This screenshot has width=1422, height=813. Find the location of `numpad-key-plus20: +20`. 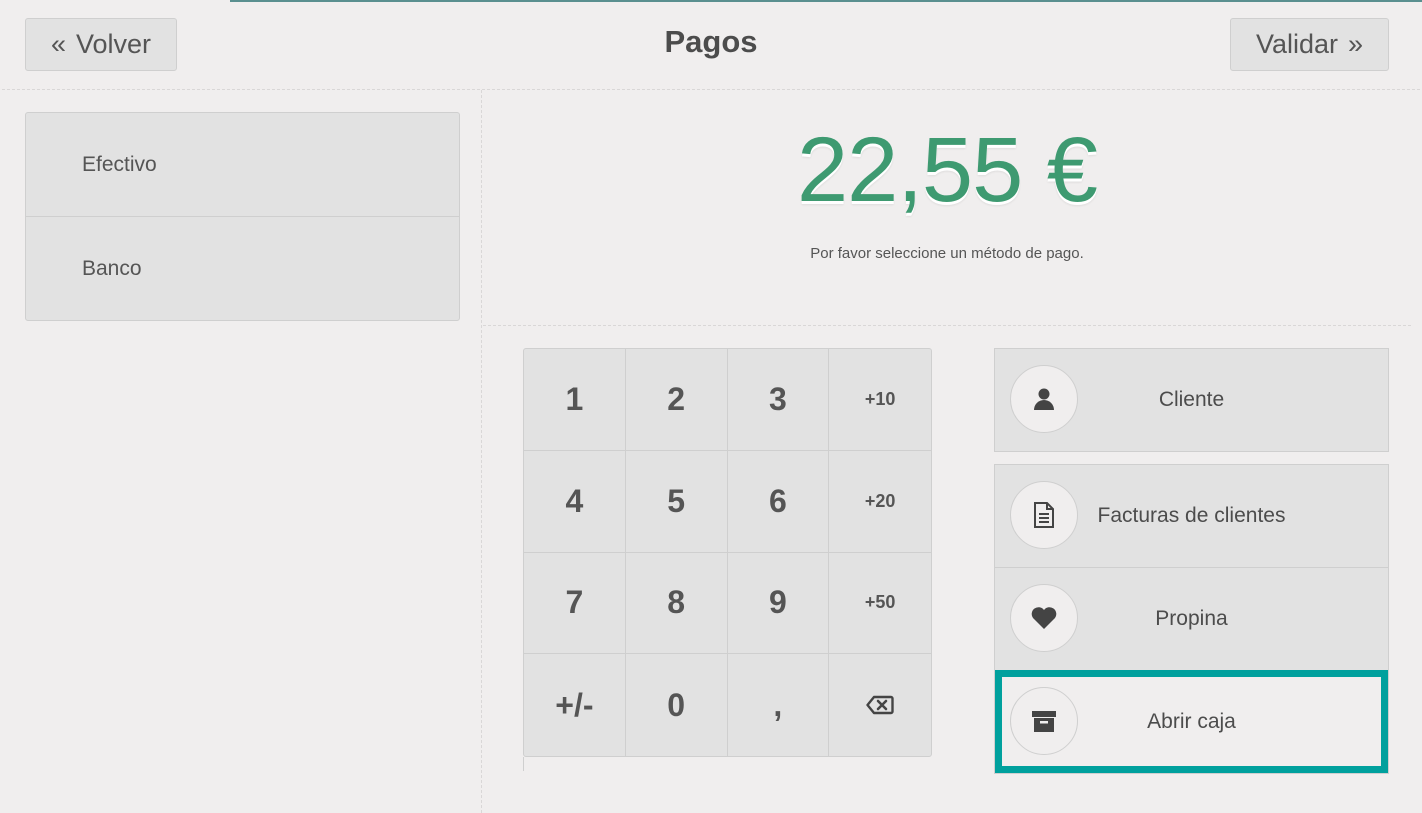

numpad-key-plus20: +20 is located at coordinates (880, 502).